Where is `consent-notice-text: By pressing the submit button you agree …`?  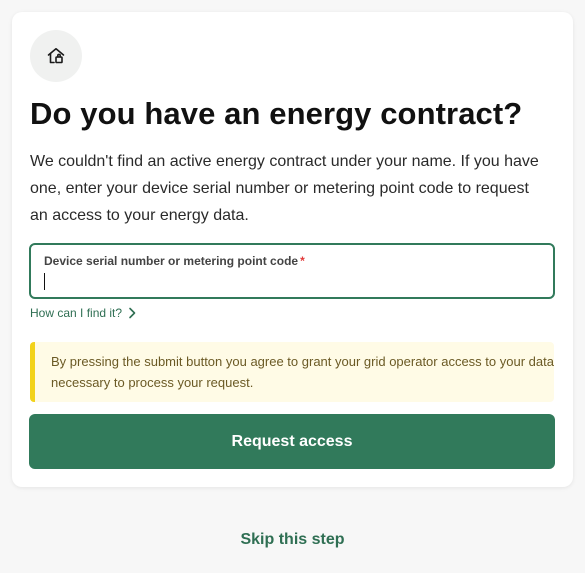
consent-notice-text: By pressing the submit button you agree … is located at coordinates (302, 372).